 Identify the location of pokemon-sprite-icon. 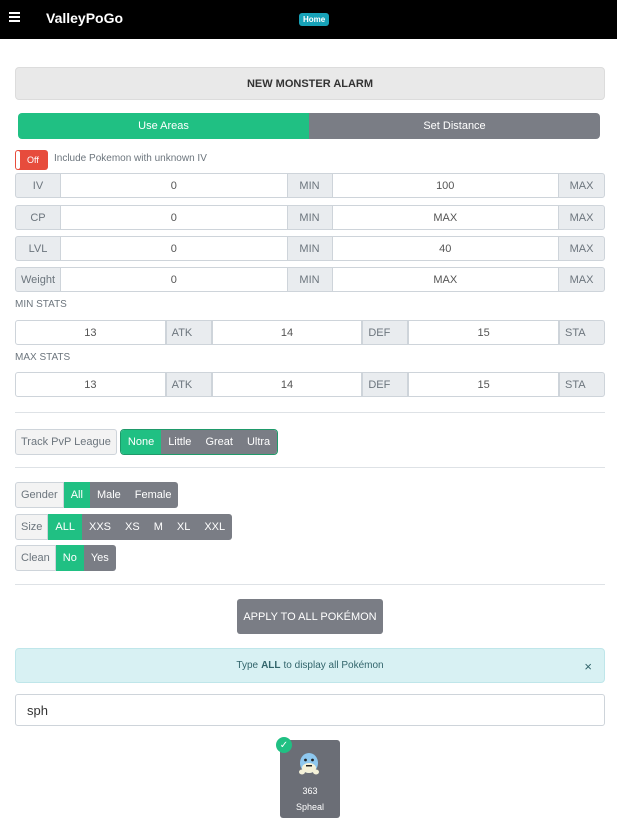
(309, 764).